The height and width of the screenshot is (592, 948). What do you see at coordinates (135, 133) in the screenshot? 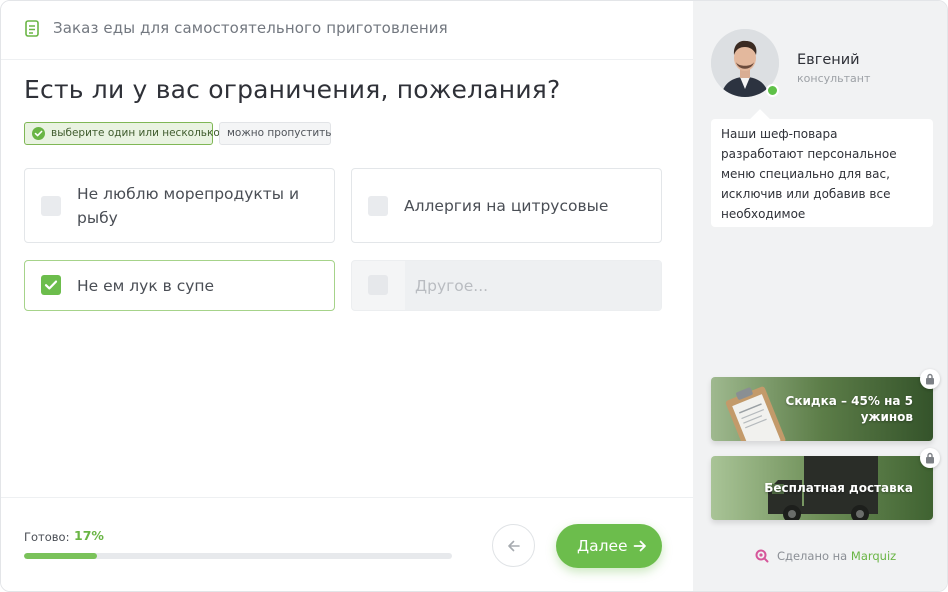
I see `hint-multiple-choice-label: выберите один или несколько` at bounding box center [135, 133].